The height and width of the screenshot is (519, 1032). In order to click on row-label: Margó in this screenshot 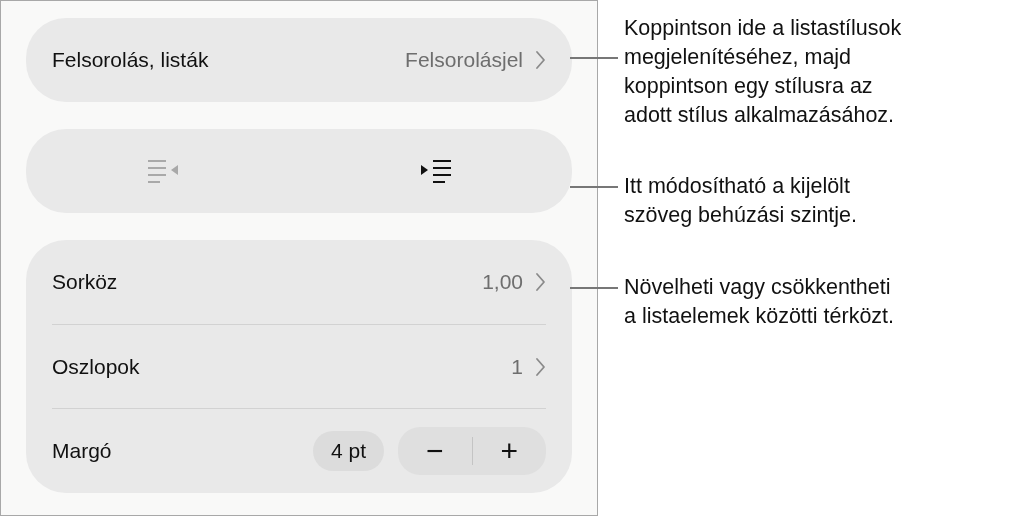, I will do `click(82, 451)`.